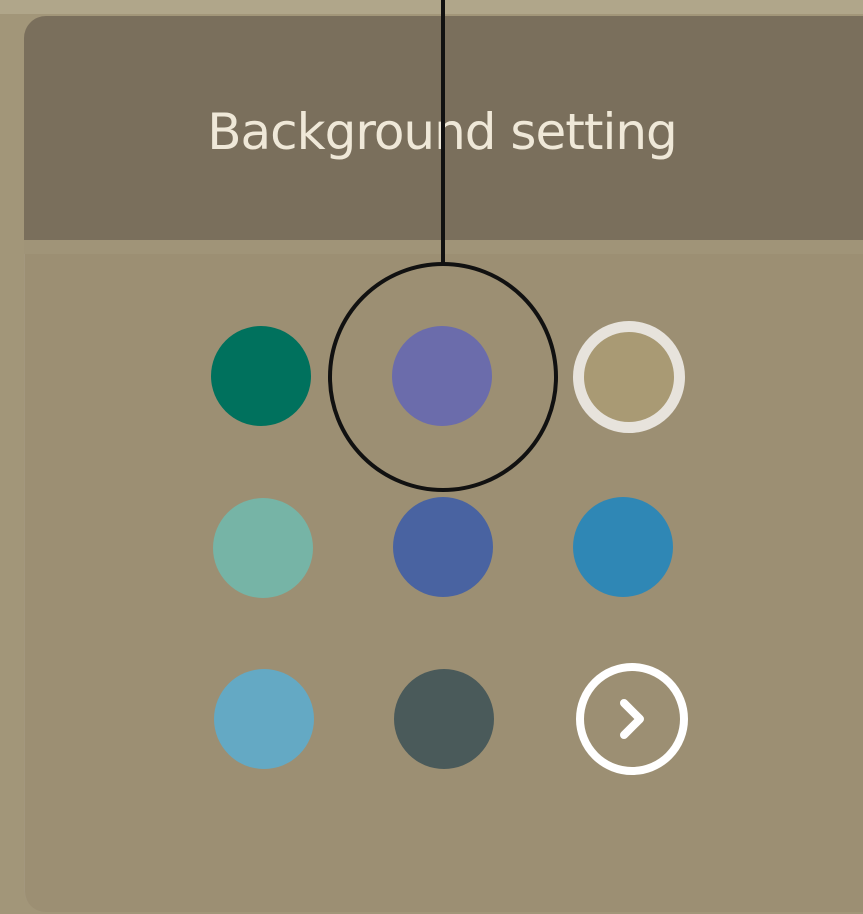 The height and width of the screenshot is (914, 863). I want to click on swatch-indigo, so click(443, 547).